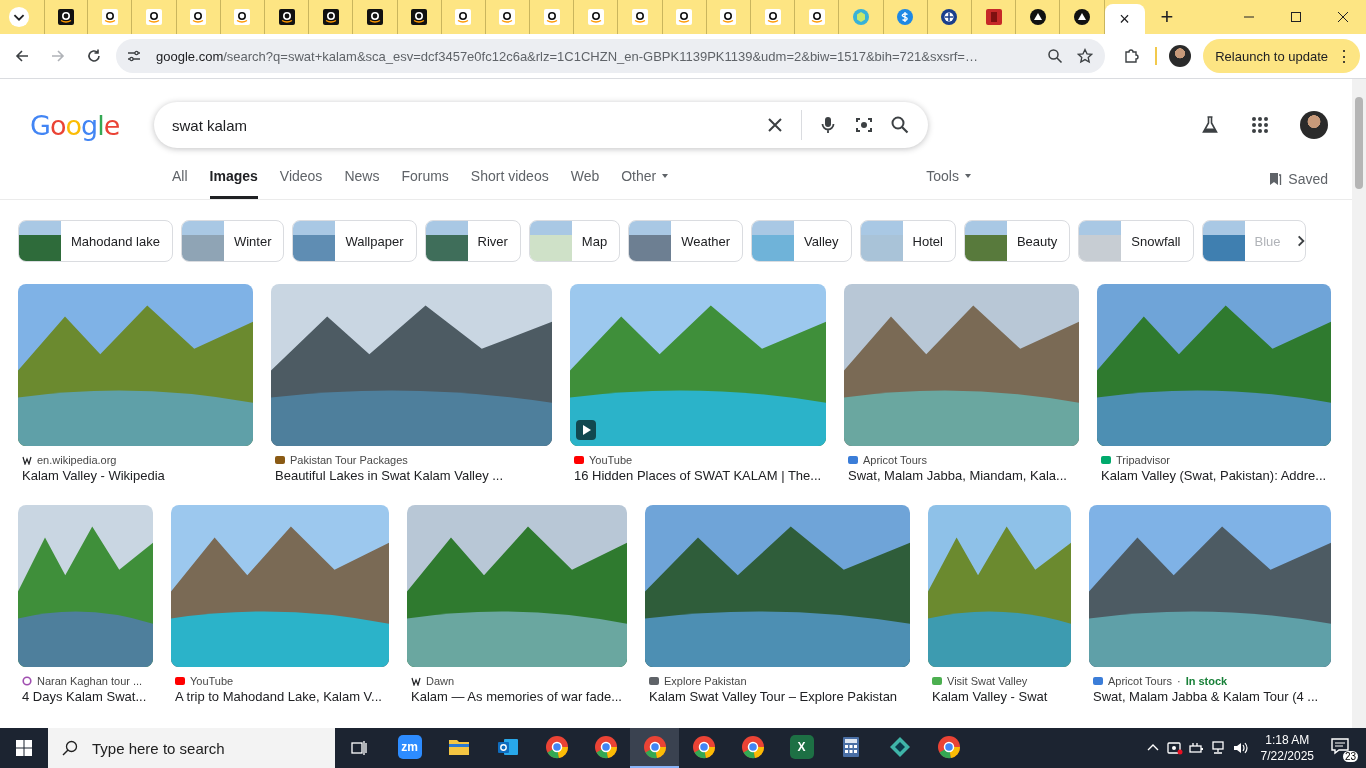  I want to click on taskbar-app-button: X, so click(801, 748).